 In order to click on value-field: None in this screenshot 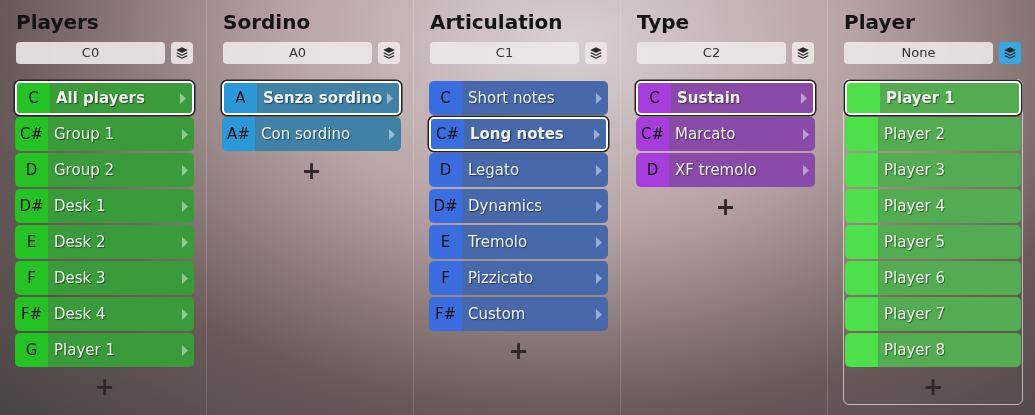, I will do `click(918, 53)`.